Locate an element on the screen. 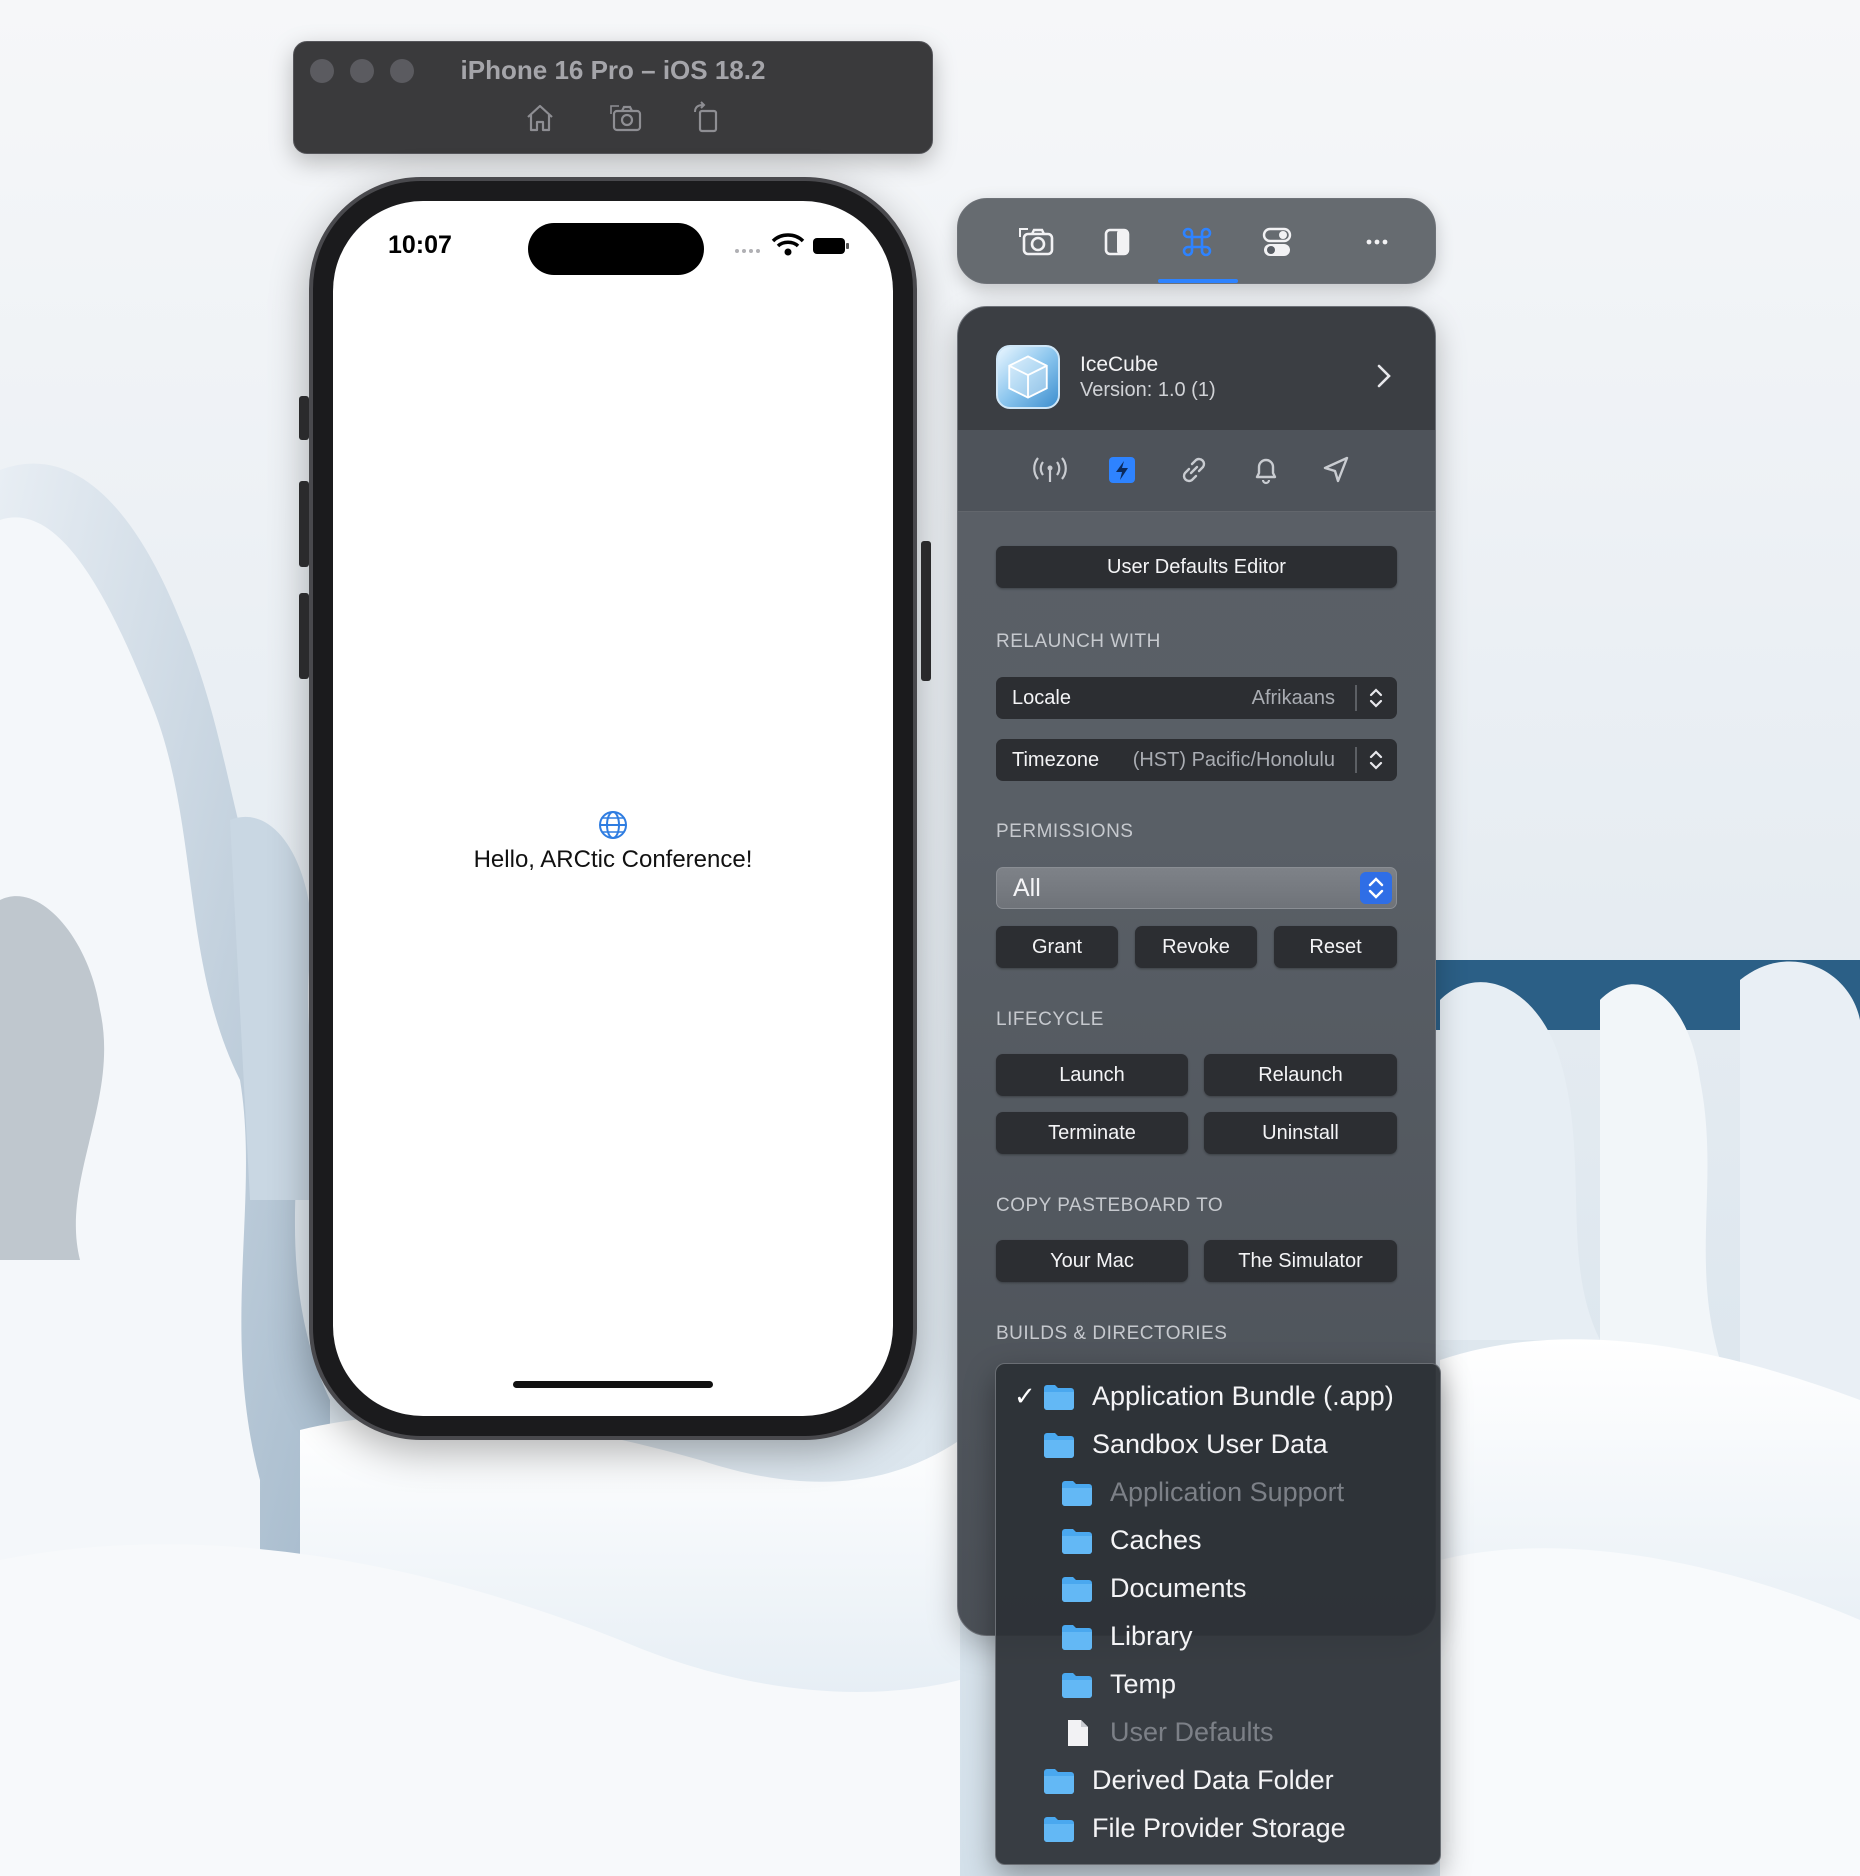 This screenshot has width=1860, height=1876. document-icon is located at coordinates (1077, 1733).